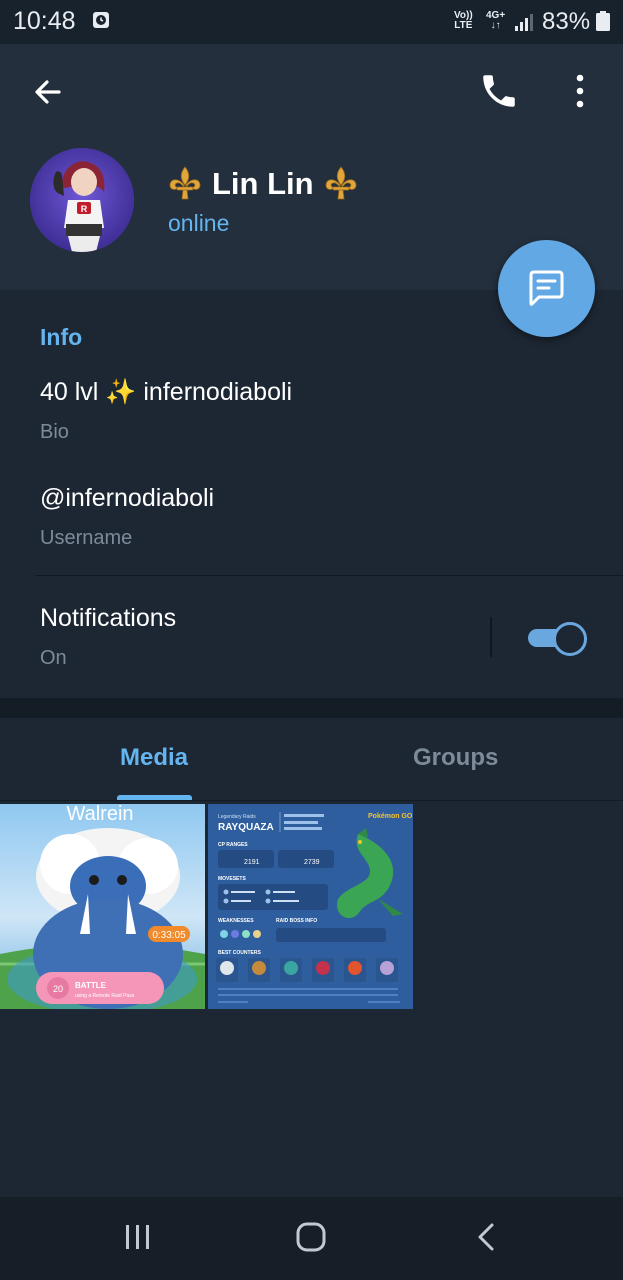  What do you see at coordinates (570, 639) in the screenshot?
I see `toggle-knob` at bounding box center [570, 639].